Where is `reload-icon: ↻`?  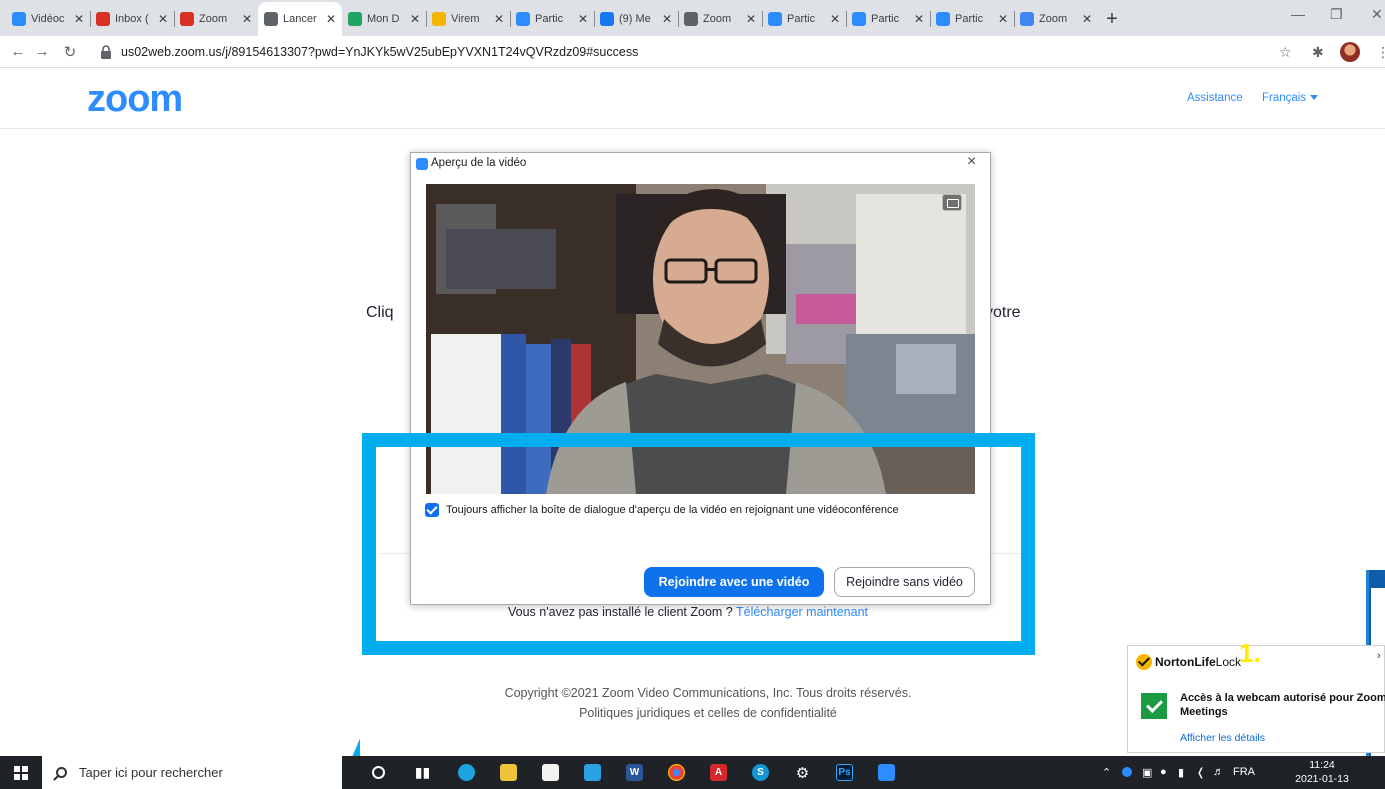 reload-icon: ↻ is located at coordinates (70, 52).